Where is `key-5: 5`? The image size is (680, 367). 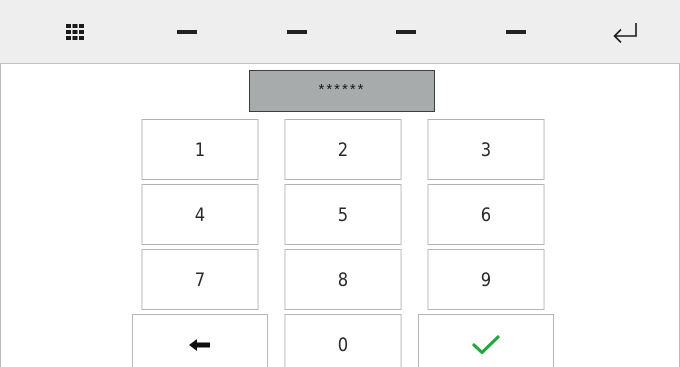
key-5: 5 is located at coordinates (343, 214).